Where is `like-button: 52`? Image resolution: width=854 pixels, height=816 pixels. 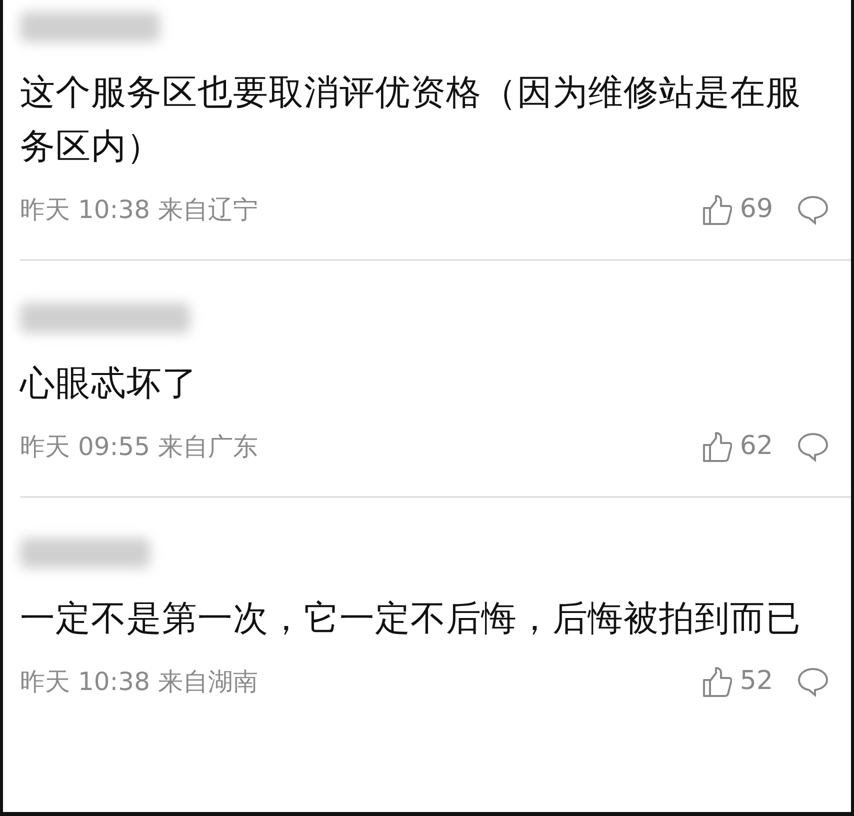 like-button: 52 is located at coordinates (737, 681).